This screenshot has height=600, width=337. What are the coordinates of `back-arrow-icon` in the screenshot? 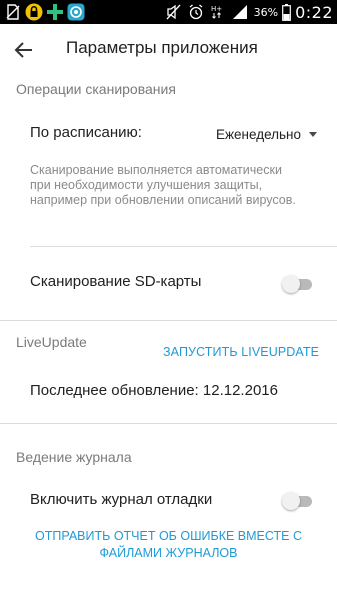 It's located at (24, 50).